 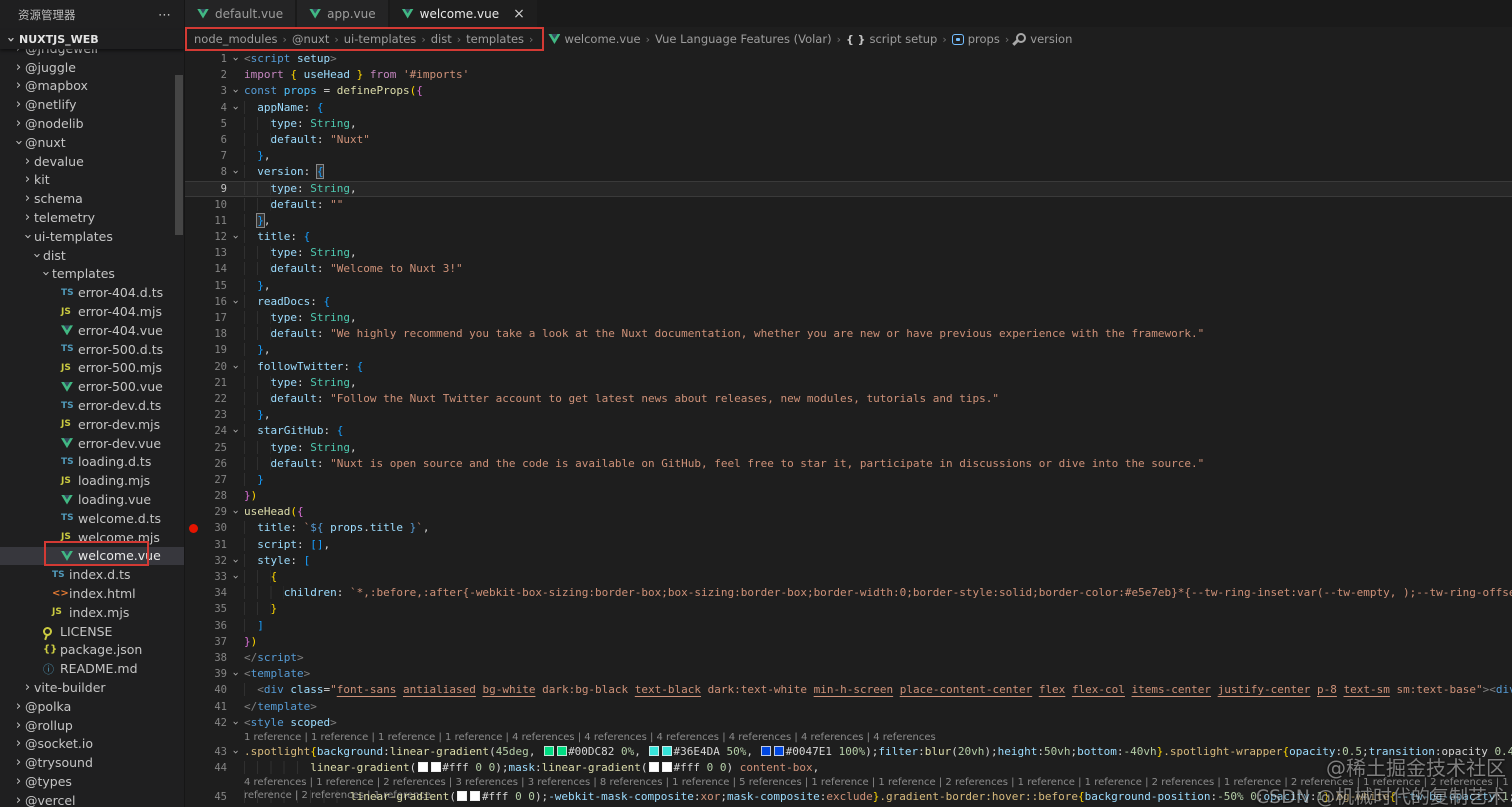 I want to click on breadcrumb-item-dist: dist, so click(x=441, y=39).